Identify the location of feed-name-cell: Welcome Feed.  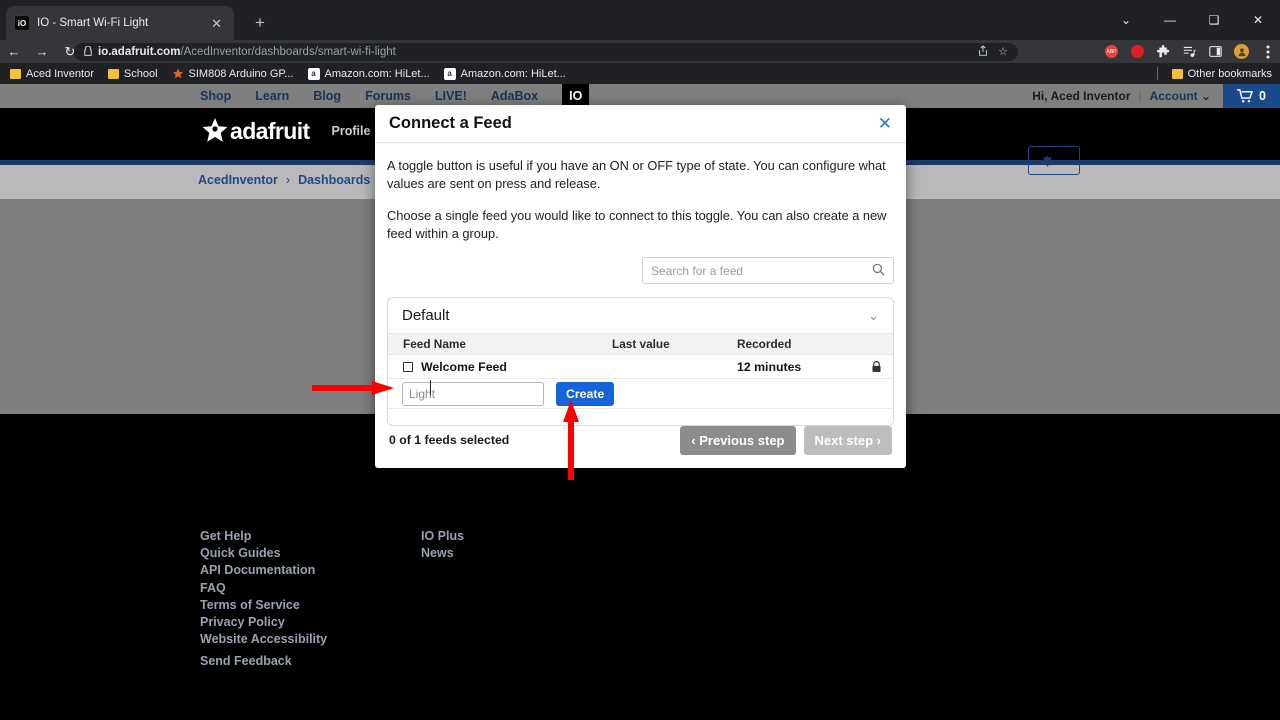
(500, 367).